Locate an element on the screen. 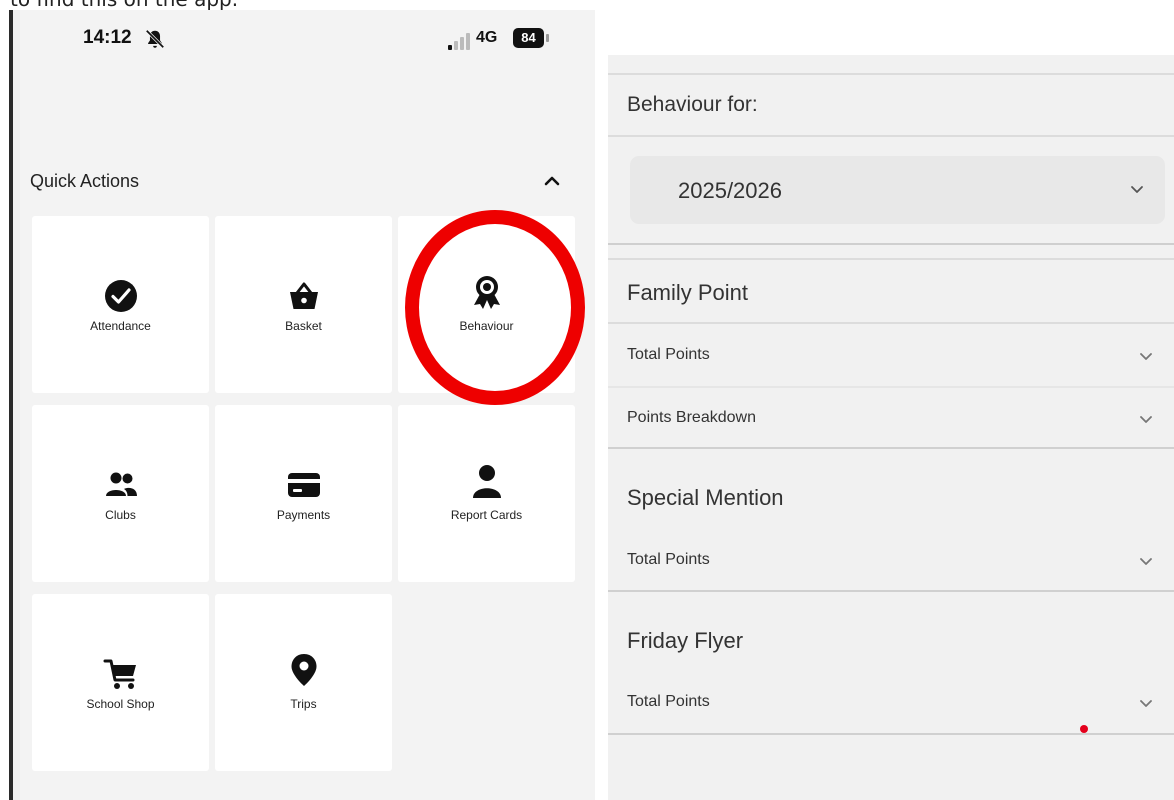  tile-trips: Trips is located at coordinates (303, 682).